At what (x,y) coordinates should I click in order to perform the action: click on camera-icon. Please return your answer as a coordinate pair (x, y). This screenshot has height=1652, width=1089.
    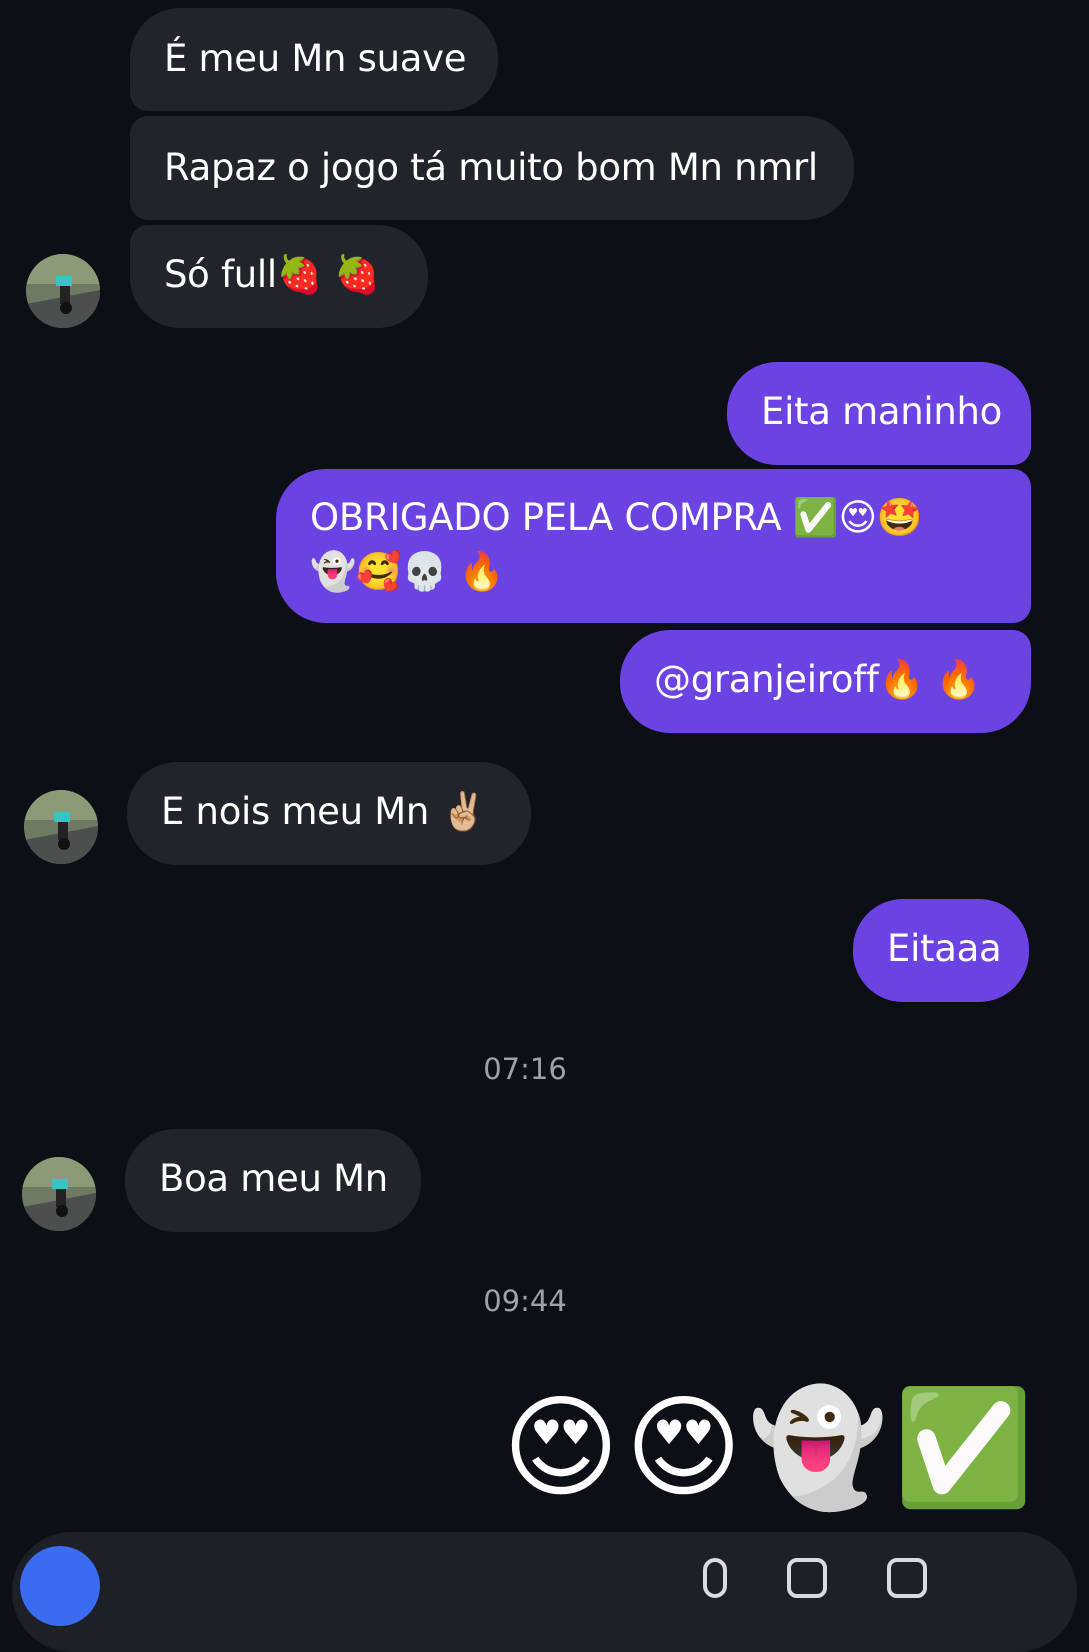
    Looking at the image, I should click on (60, 1586).